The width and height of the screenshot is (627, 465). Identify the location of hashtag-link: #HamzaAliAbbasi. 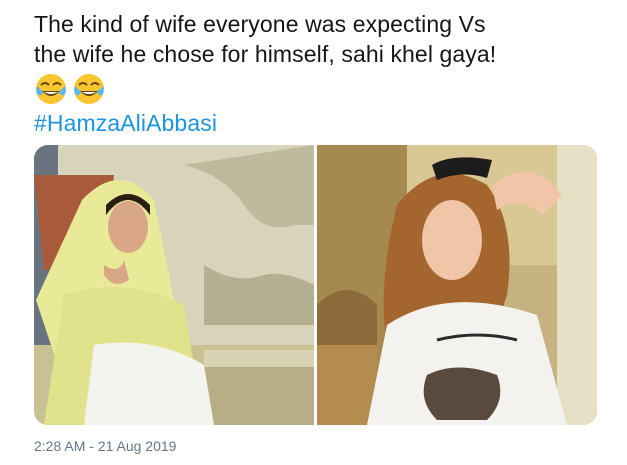
(324, 123).